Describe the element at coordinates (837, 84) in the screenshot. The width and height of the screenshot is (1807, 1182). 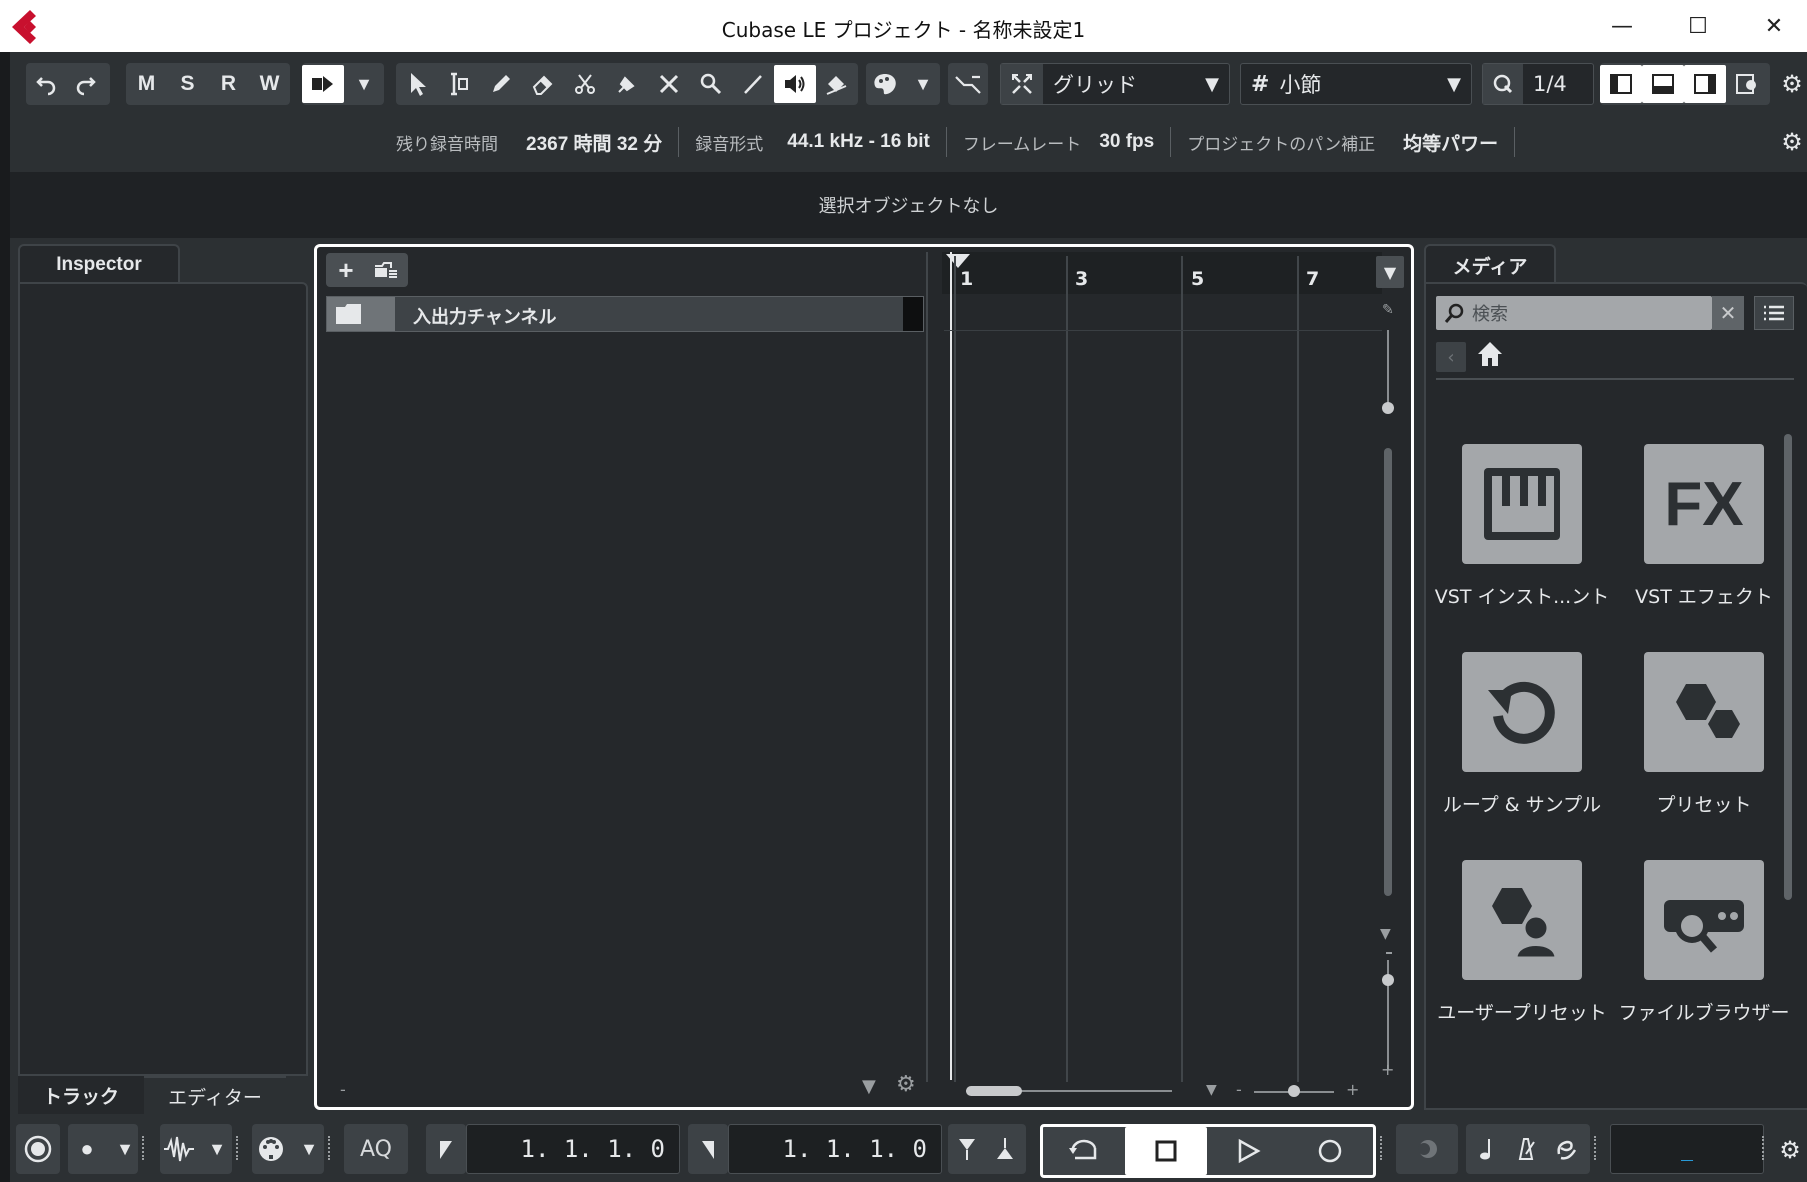
I see `color-tool` at that location.